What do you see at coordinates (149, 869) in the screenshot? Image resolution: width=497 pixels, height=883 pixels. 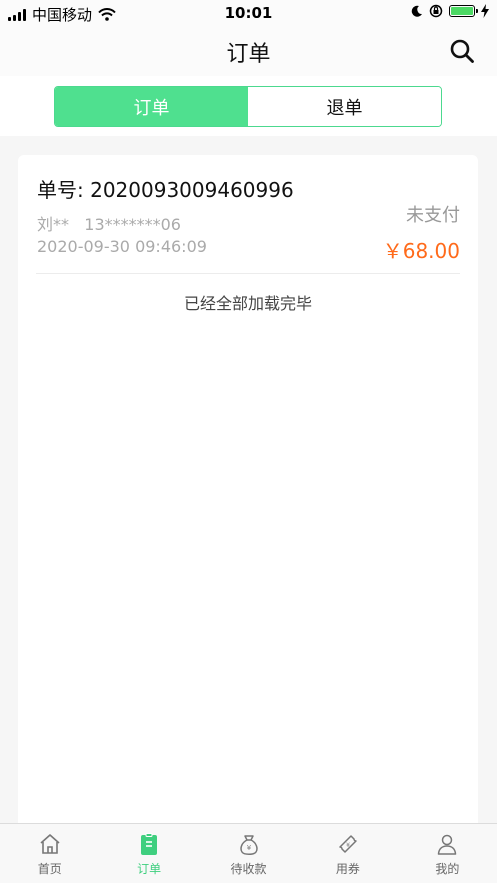 I see `tab-orders-label: 订单` at bounding box center [149, 869].